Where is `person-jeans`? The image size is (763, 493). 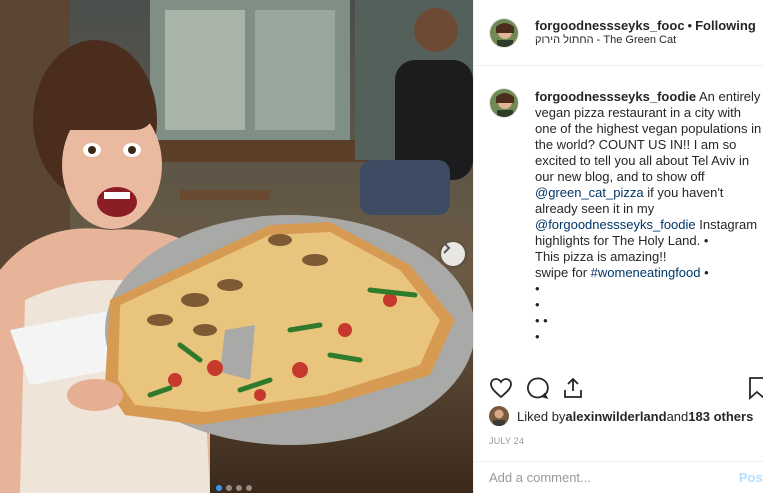 person-jeans is located at coordinates (405, 187).